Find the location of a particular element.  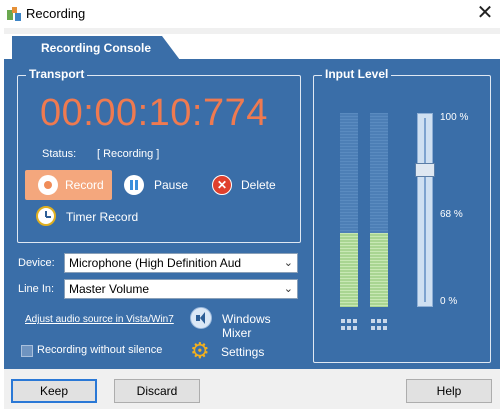

record-button: Record is located at coordinates (68, 185).